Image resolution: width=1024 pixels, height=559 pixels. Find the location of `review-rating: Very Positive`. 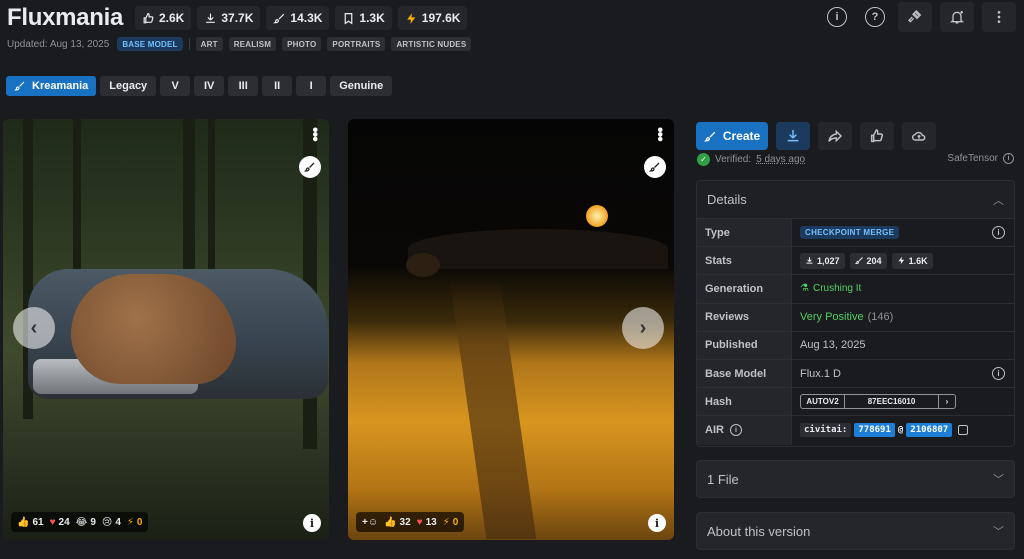

review-rating: Very Positive is located at coordinates (832, 317).